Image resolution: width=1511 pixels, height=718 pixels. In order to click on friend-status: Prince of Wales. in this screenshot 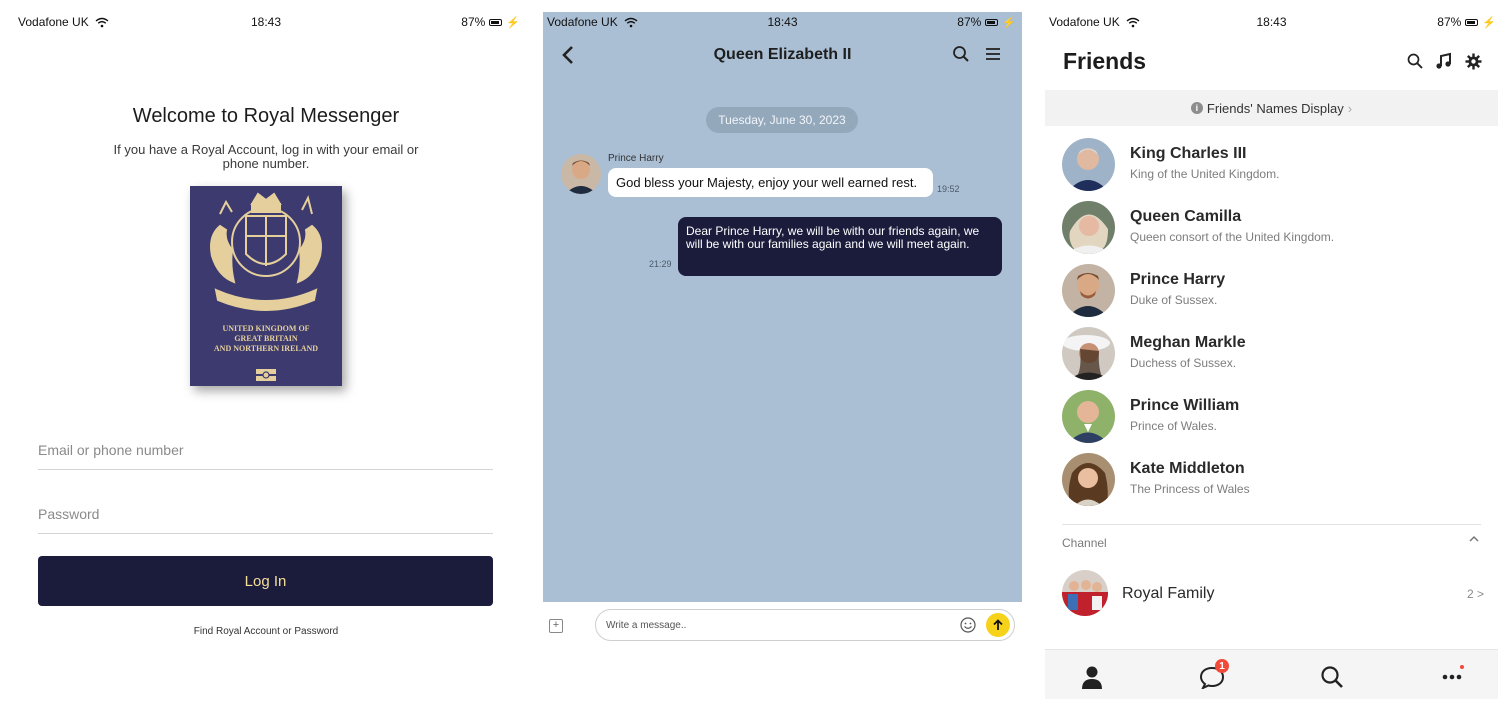, I will do `click(1173, 426)`.